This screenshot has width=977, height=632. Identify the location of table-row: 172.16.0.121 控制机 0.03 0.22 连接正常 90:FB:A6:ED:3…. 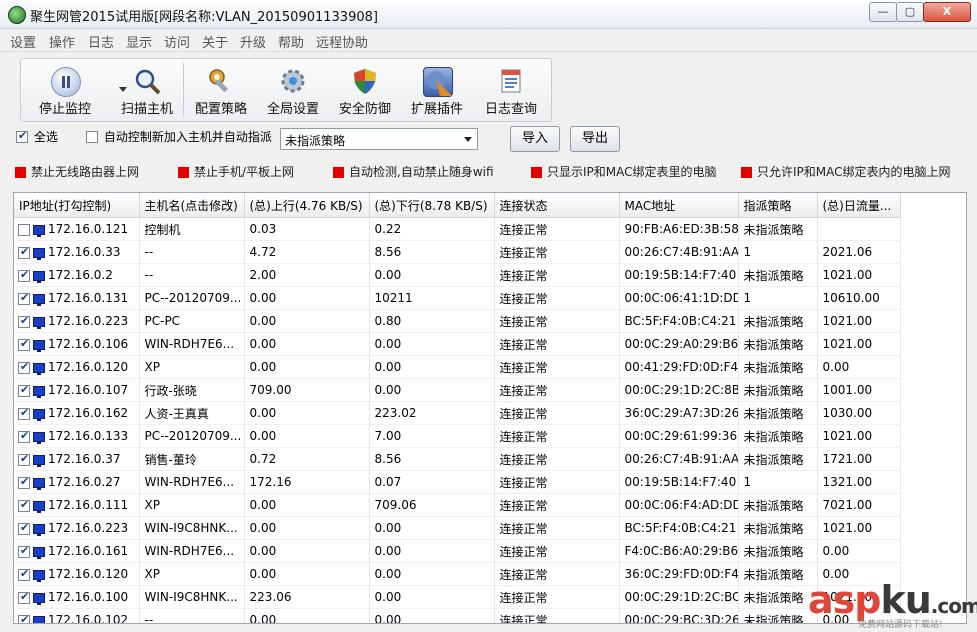
(457, 229).